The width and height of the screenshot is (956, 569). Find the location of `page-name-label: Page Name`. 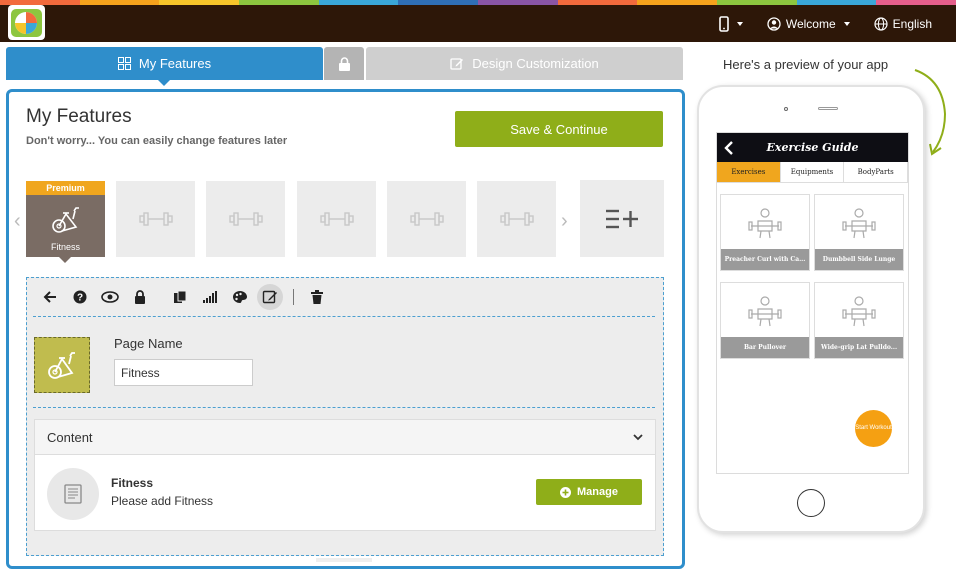

page-name-label: Page Name is located at coordinates (148, 343).